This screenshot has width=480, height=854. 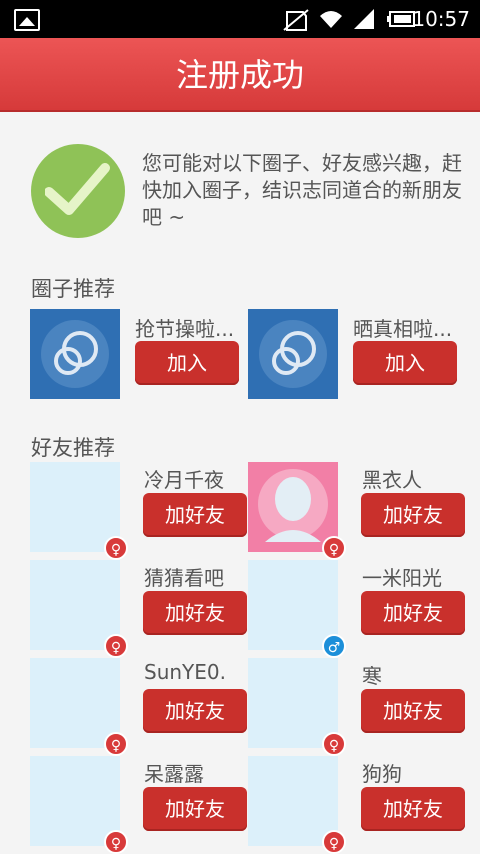 What do you see at coordinates (78, 191) in the screenshot?
I see `success-check-icon` at bounding box center [78, 191].